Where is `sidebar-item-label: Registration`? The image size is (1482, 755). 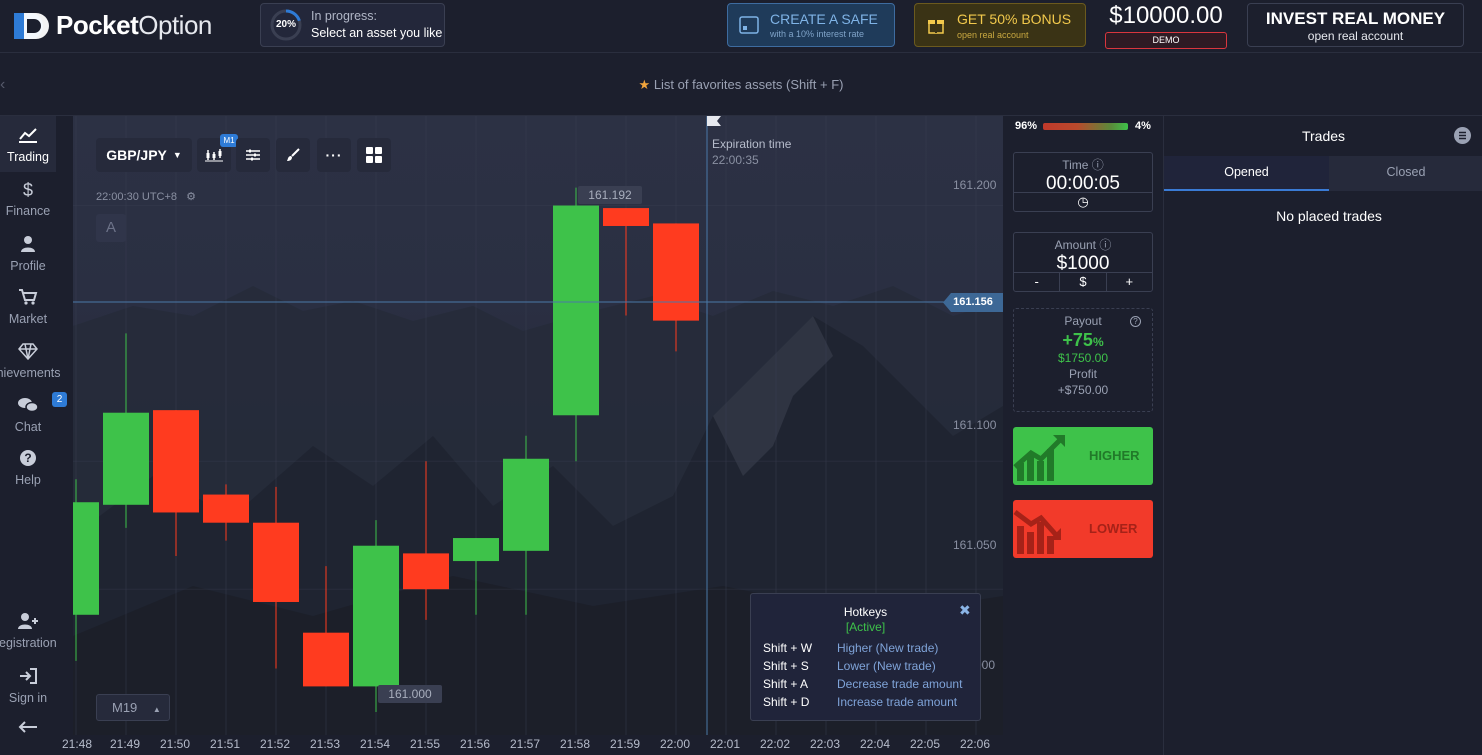 sidebar-item-label: Registration is located at coordinates (28, 643).